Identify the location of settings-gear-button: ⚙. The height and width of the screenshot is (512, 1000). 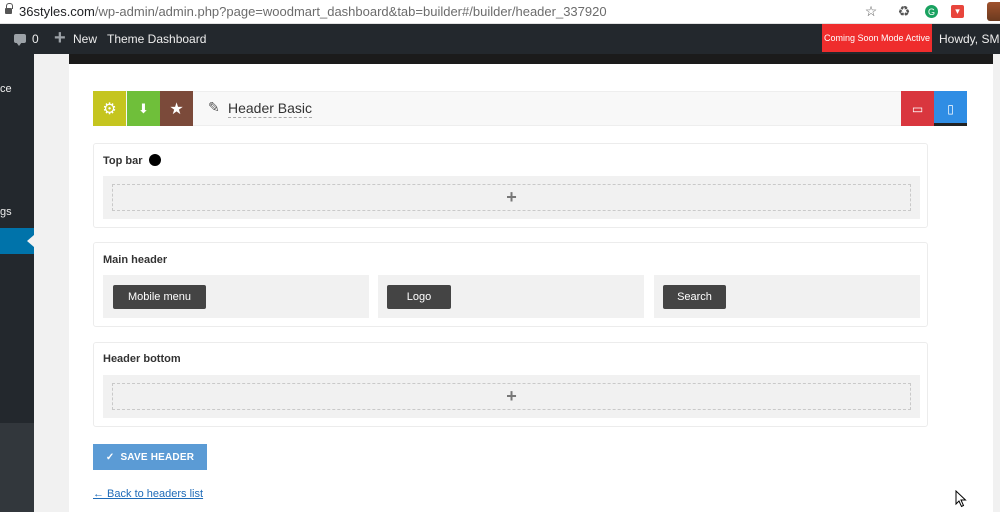
(109, 108).